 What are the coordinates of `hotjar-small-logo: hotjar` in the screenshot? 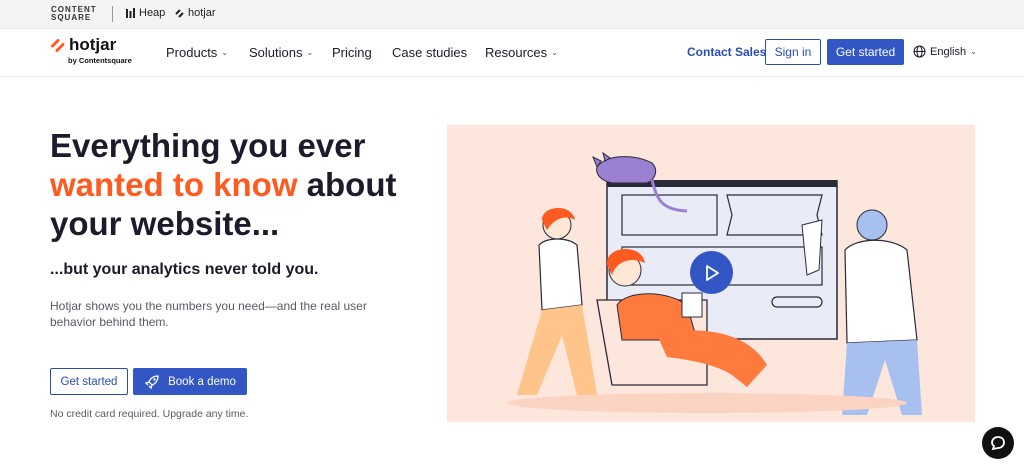 It's located at (195, 13).